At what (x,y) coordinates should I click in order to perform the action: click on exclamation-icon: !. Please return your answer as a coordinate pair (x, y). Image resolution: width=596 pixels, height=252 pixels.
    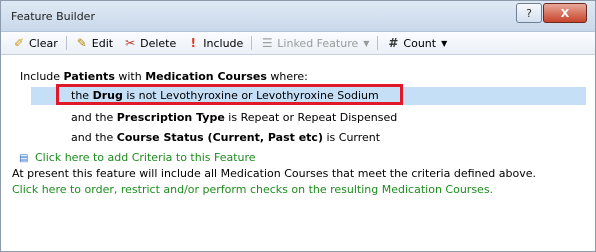
    Looking at the image, I should click on (193, 43).